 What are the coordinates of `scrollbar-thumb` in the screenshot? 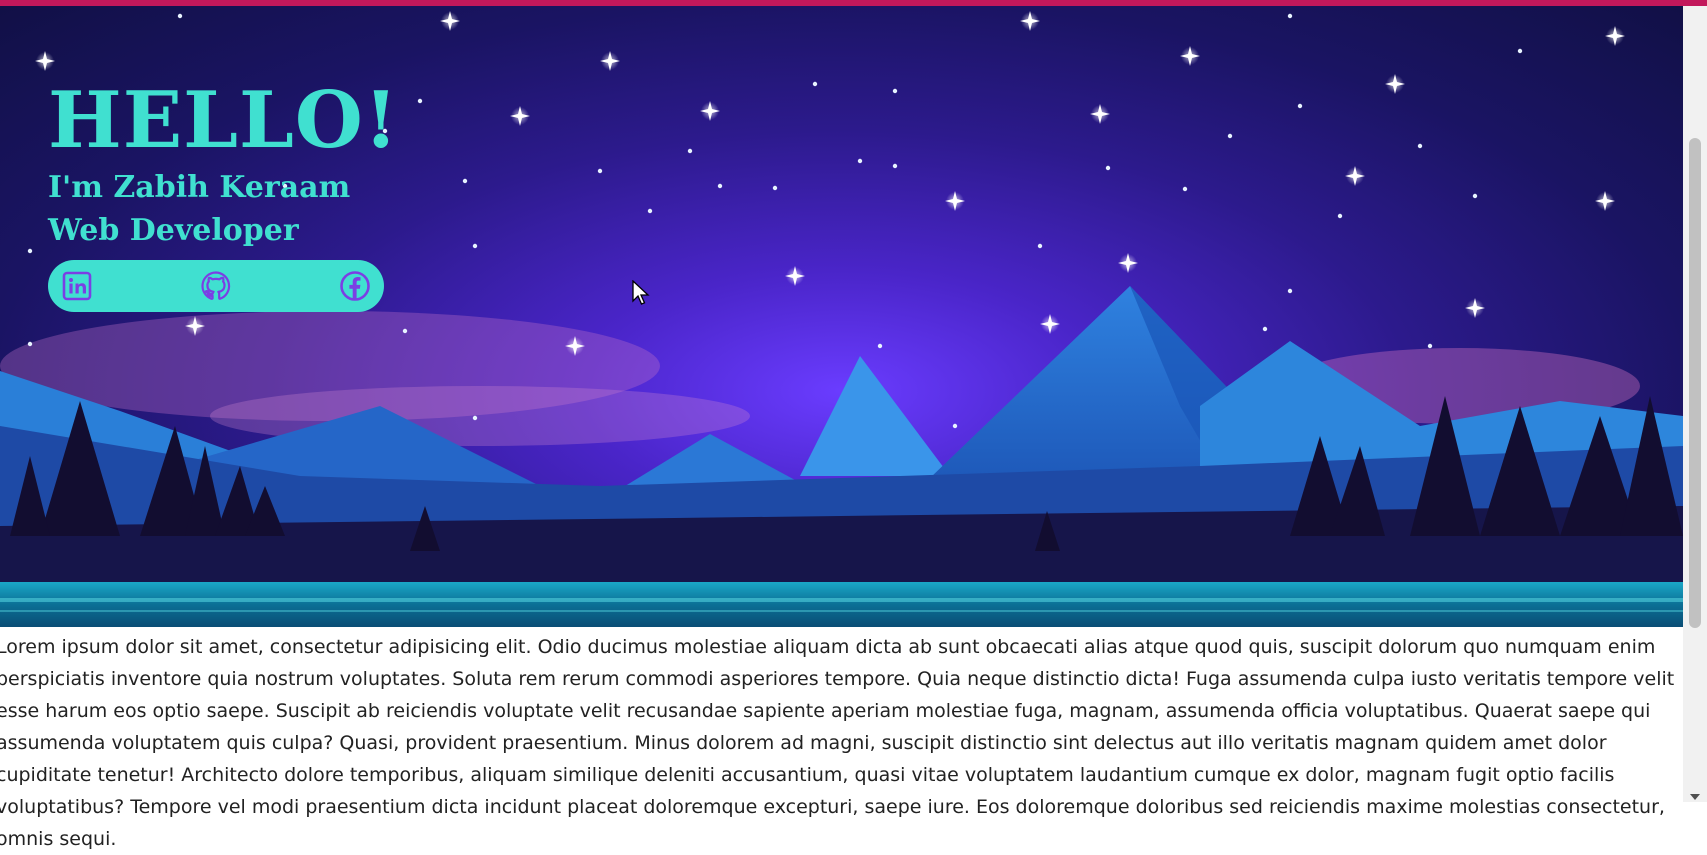 It's located at (1695, 383).